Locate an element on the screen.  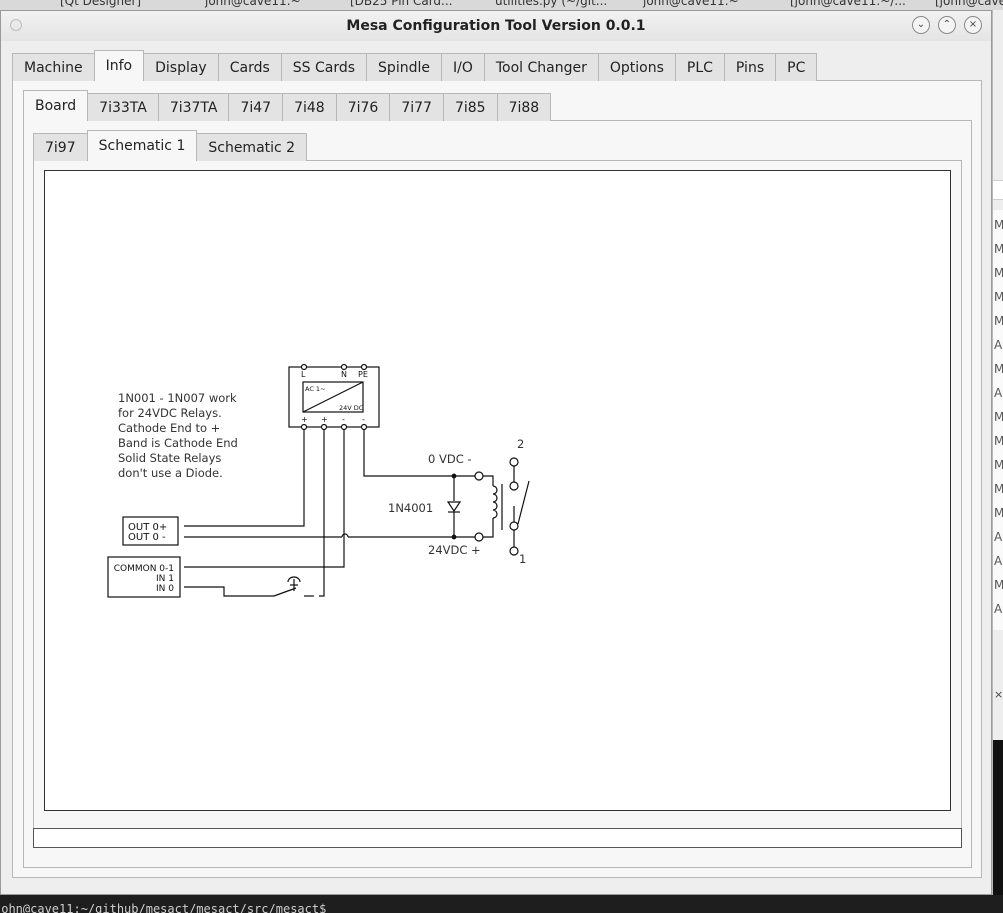
in-0-label: IN 0 is located at coordinates (165, 589).